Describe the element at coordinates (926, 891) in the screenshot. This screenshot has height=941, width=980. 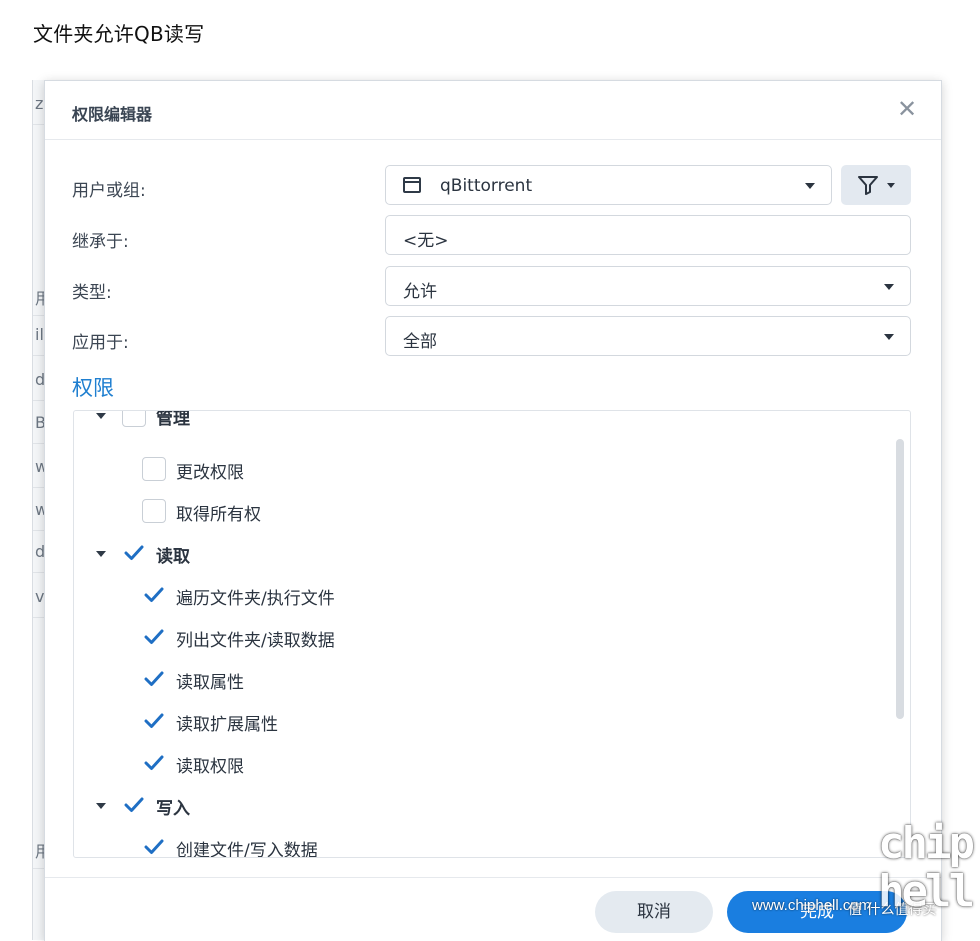
I see `watermark-logo-line: hell` at that location.